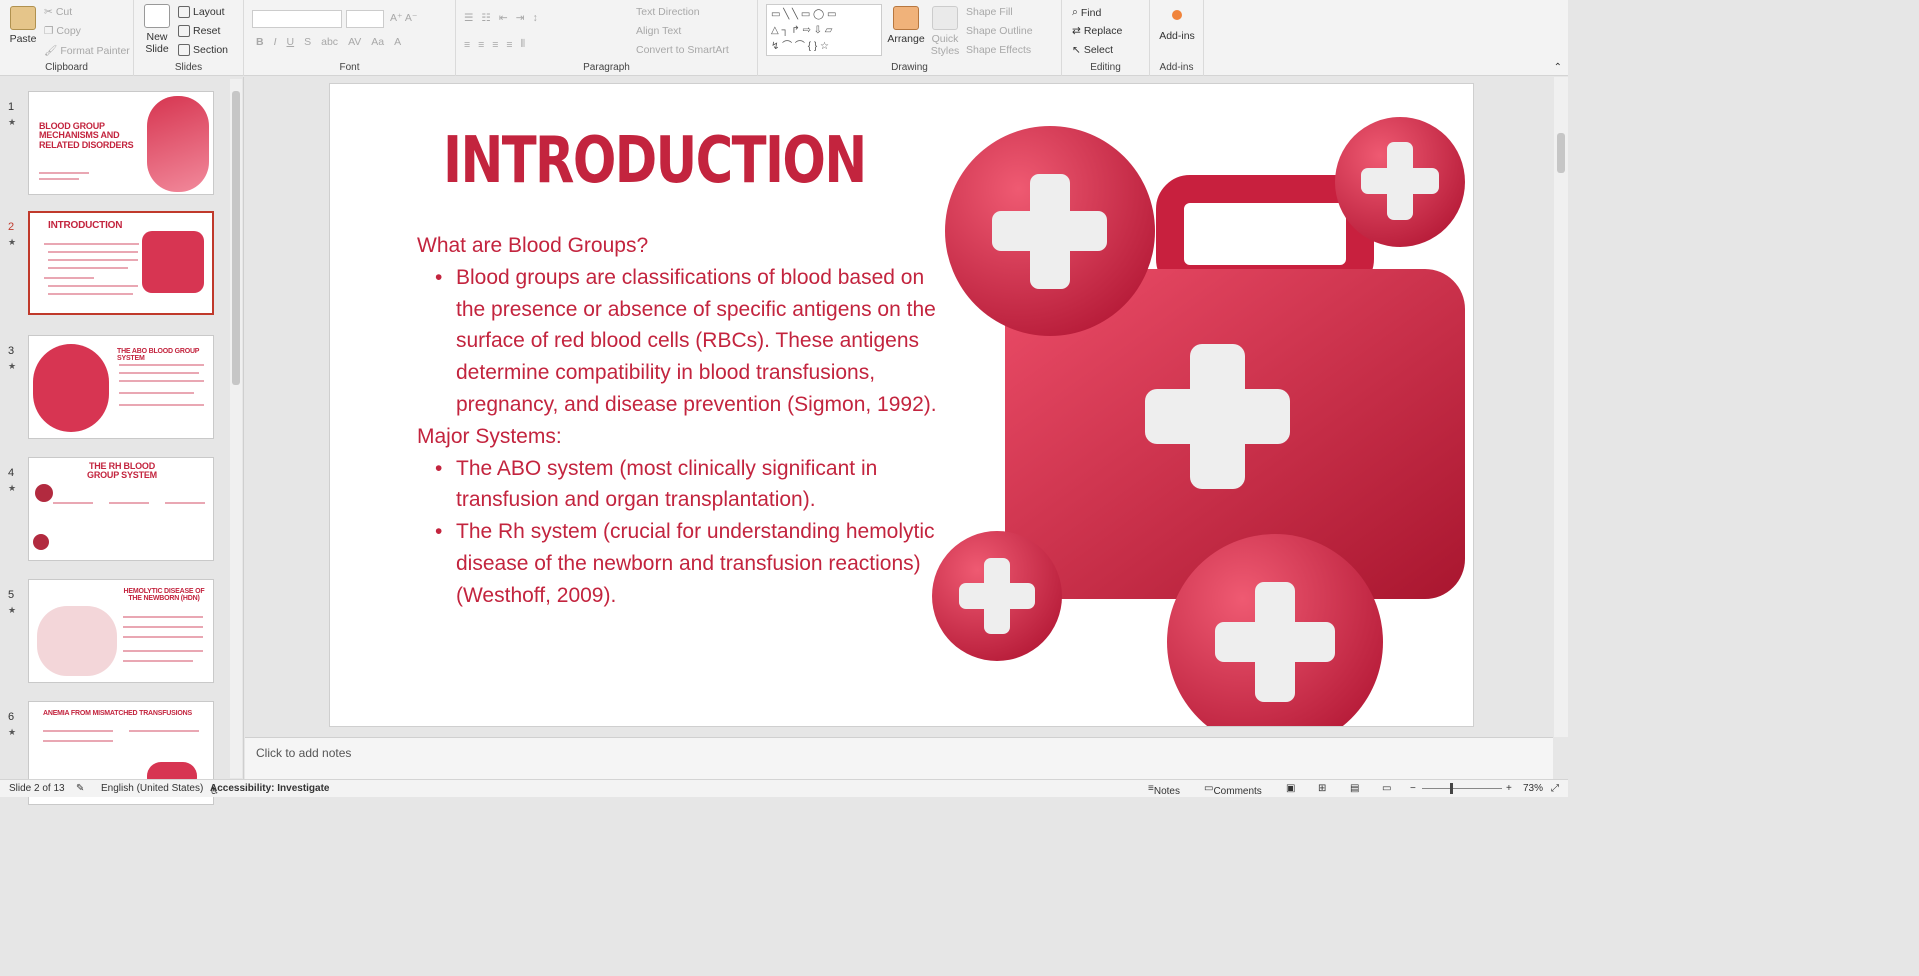 This screenshot has height=976, width=1919. I want to click on indent-icon: ⇤, so click(503, 18).